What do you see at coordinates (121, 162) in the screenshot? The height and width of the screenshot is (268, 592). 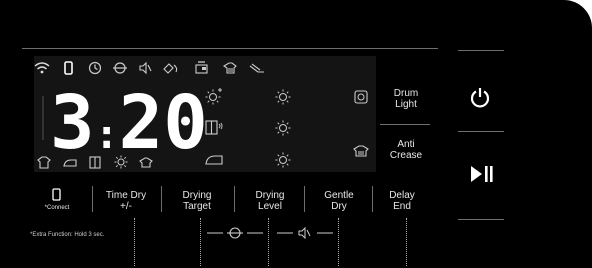 I see `sun-small-icon` at bounding box center [121, 162].